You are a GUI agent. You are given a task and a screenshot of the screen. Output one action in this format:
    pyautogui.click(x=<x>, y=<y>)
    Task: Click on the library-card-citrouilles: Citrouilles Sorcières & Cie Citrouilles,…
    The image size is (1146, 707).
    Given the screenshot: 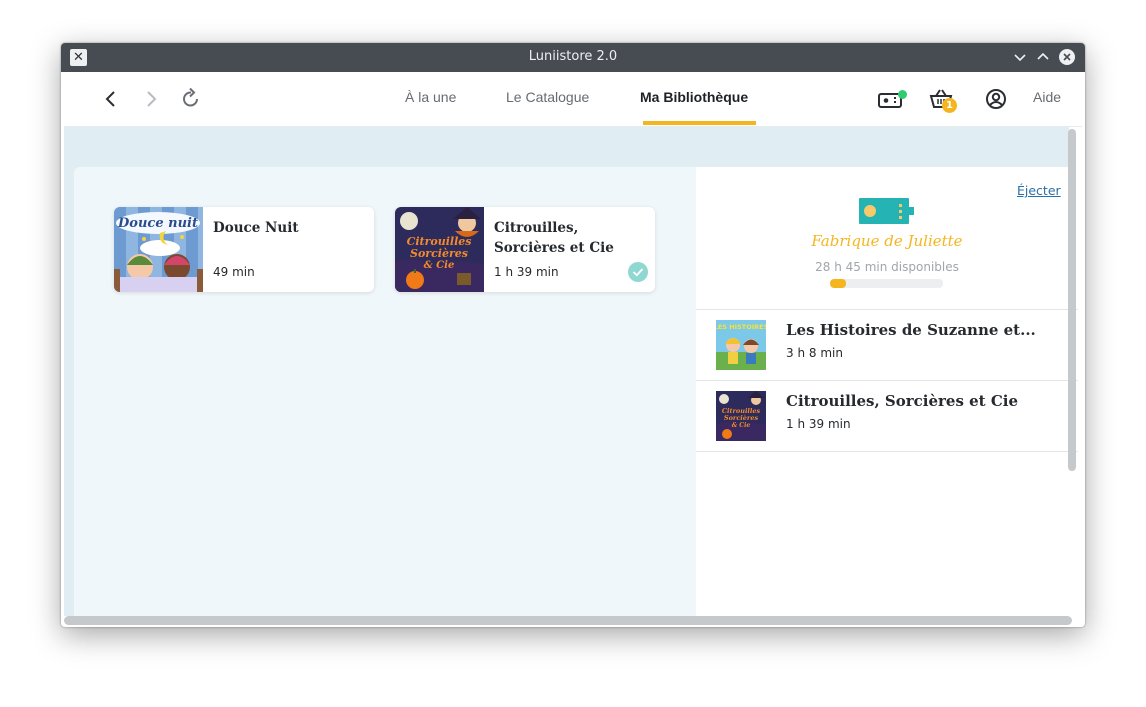 What is the action you would take?
    pyautogui.click(x=525, y=249)
    